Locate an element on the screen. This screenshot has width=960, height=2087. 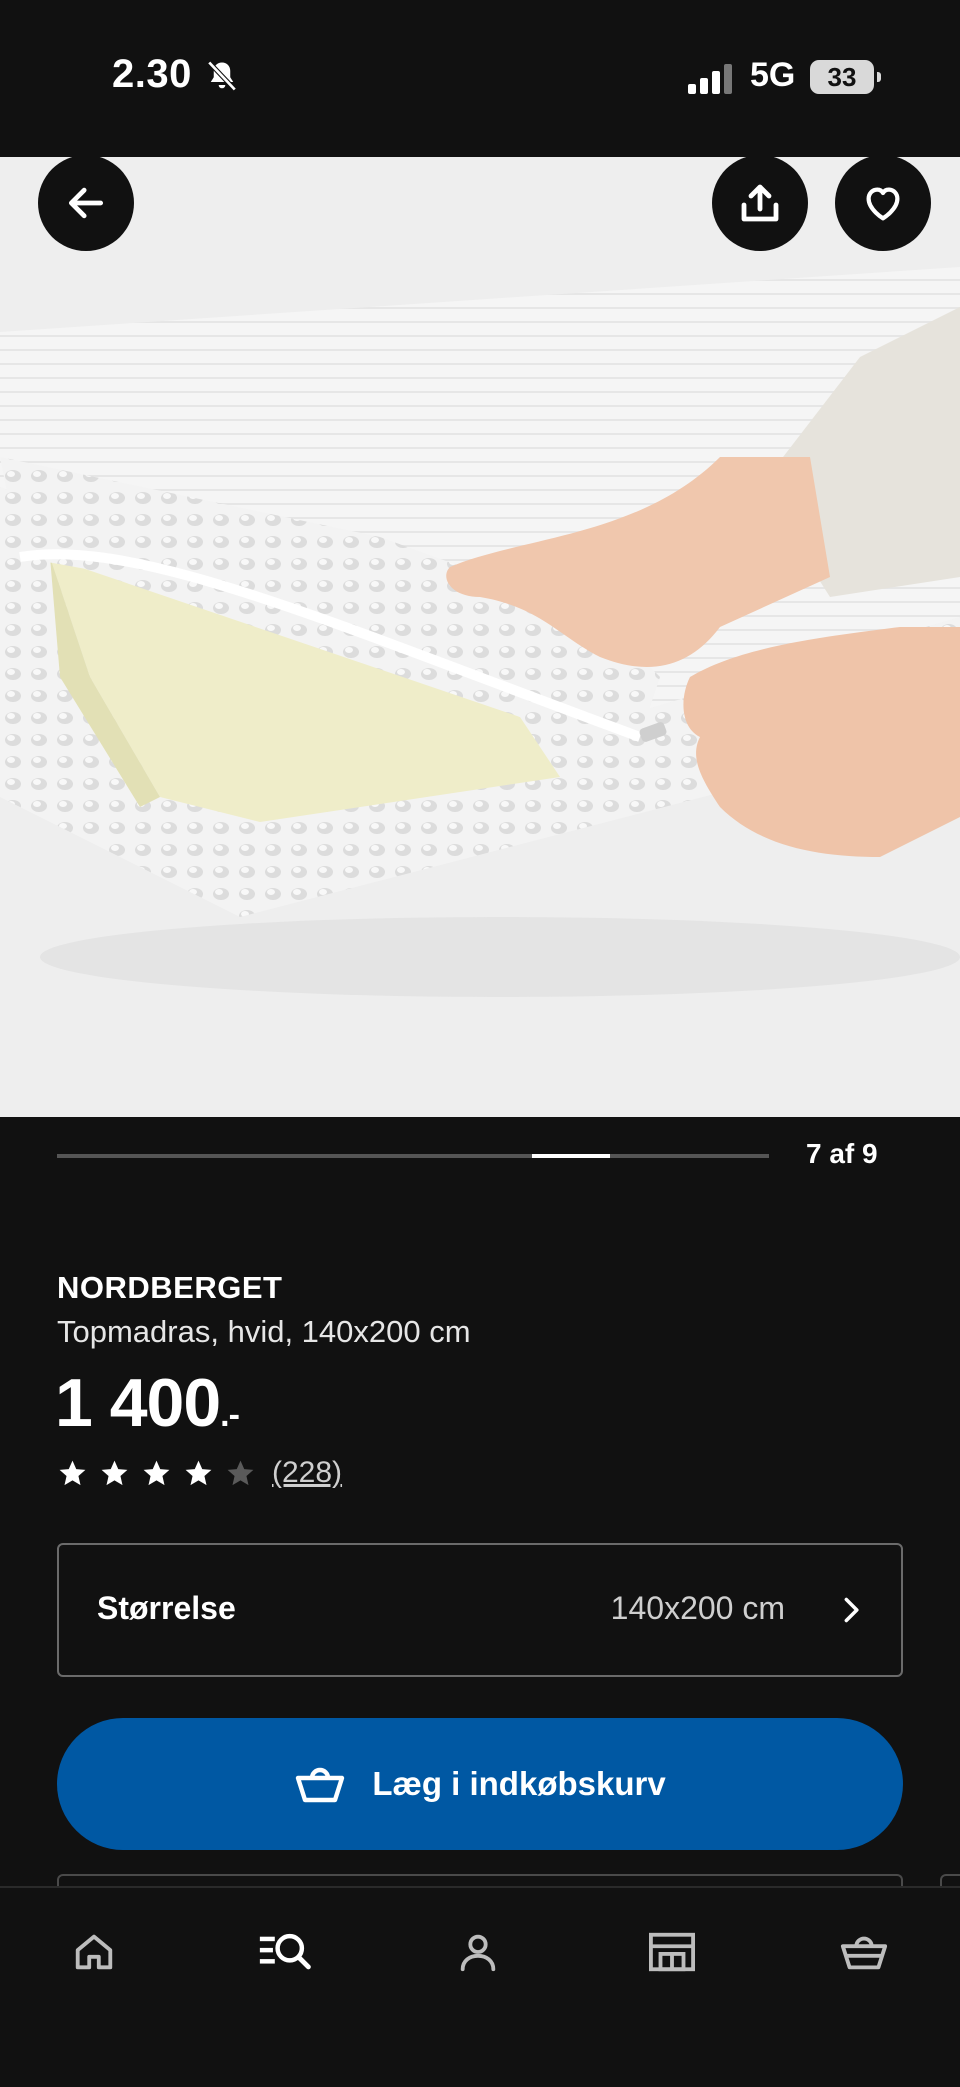
nav-search is located at coordinates (286, 1952).